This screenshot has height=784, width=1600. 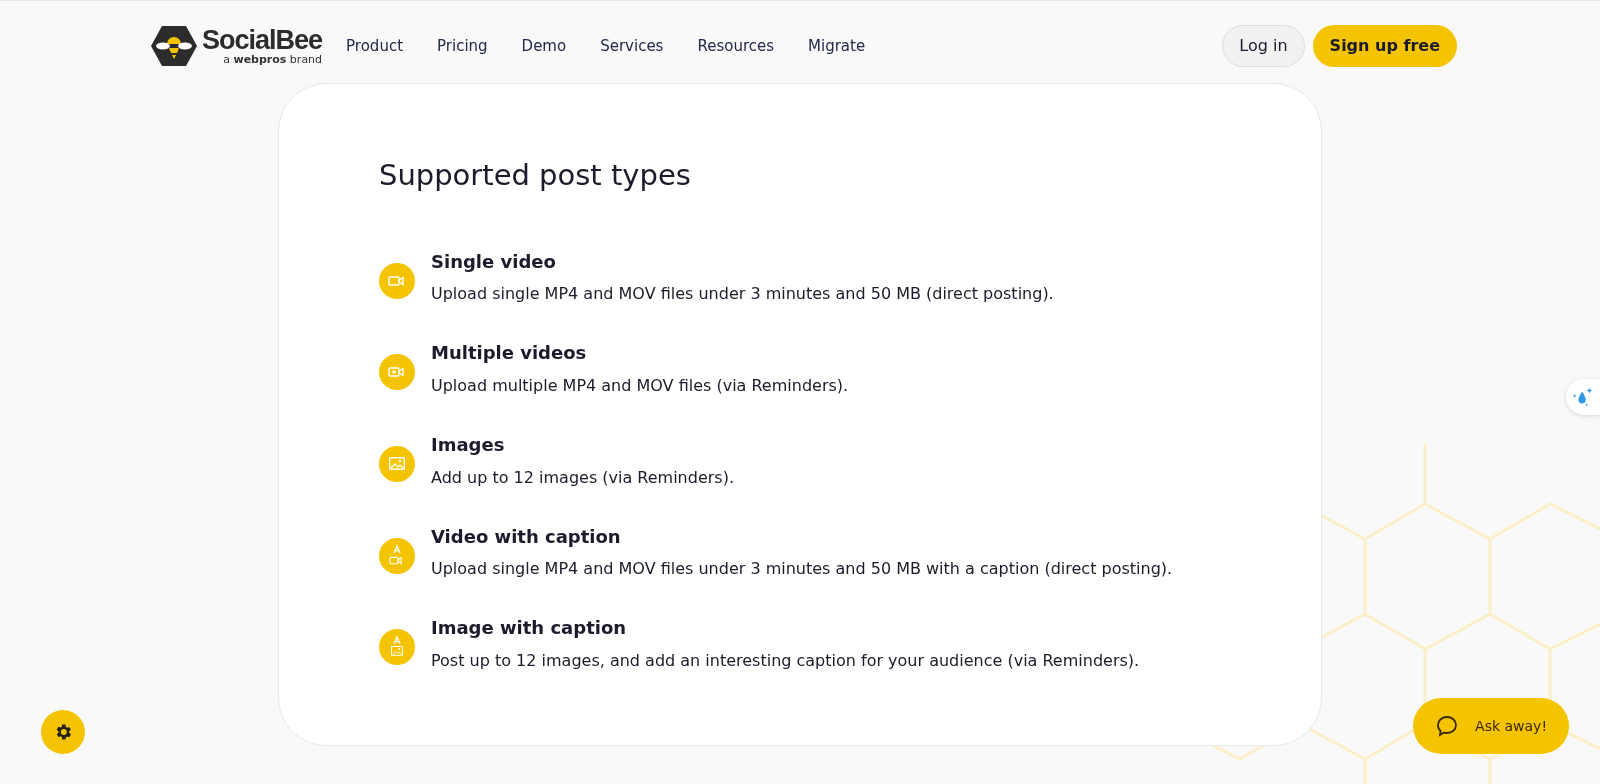 What do you see at coordinates (529, 628) in the screenshot?
I see `post-type-title: Image with caption` at bounding box center [529, 628].